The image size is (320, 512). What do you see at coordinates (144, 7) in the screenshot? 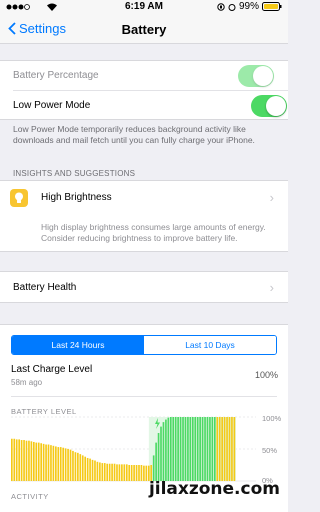
I see `status-bar: 6:19 AM 99%` at bounding box center [144, 7].